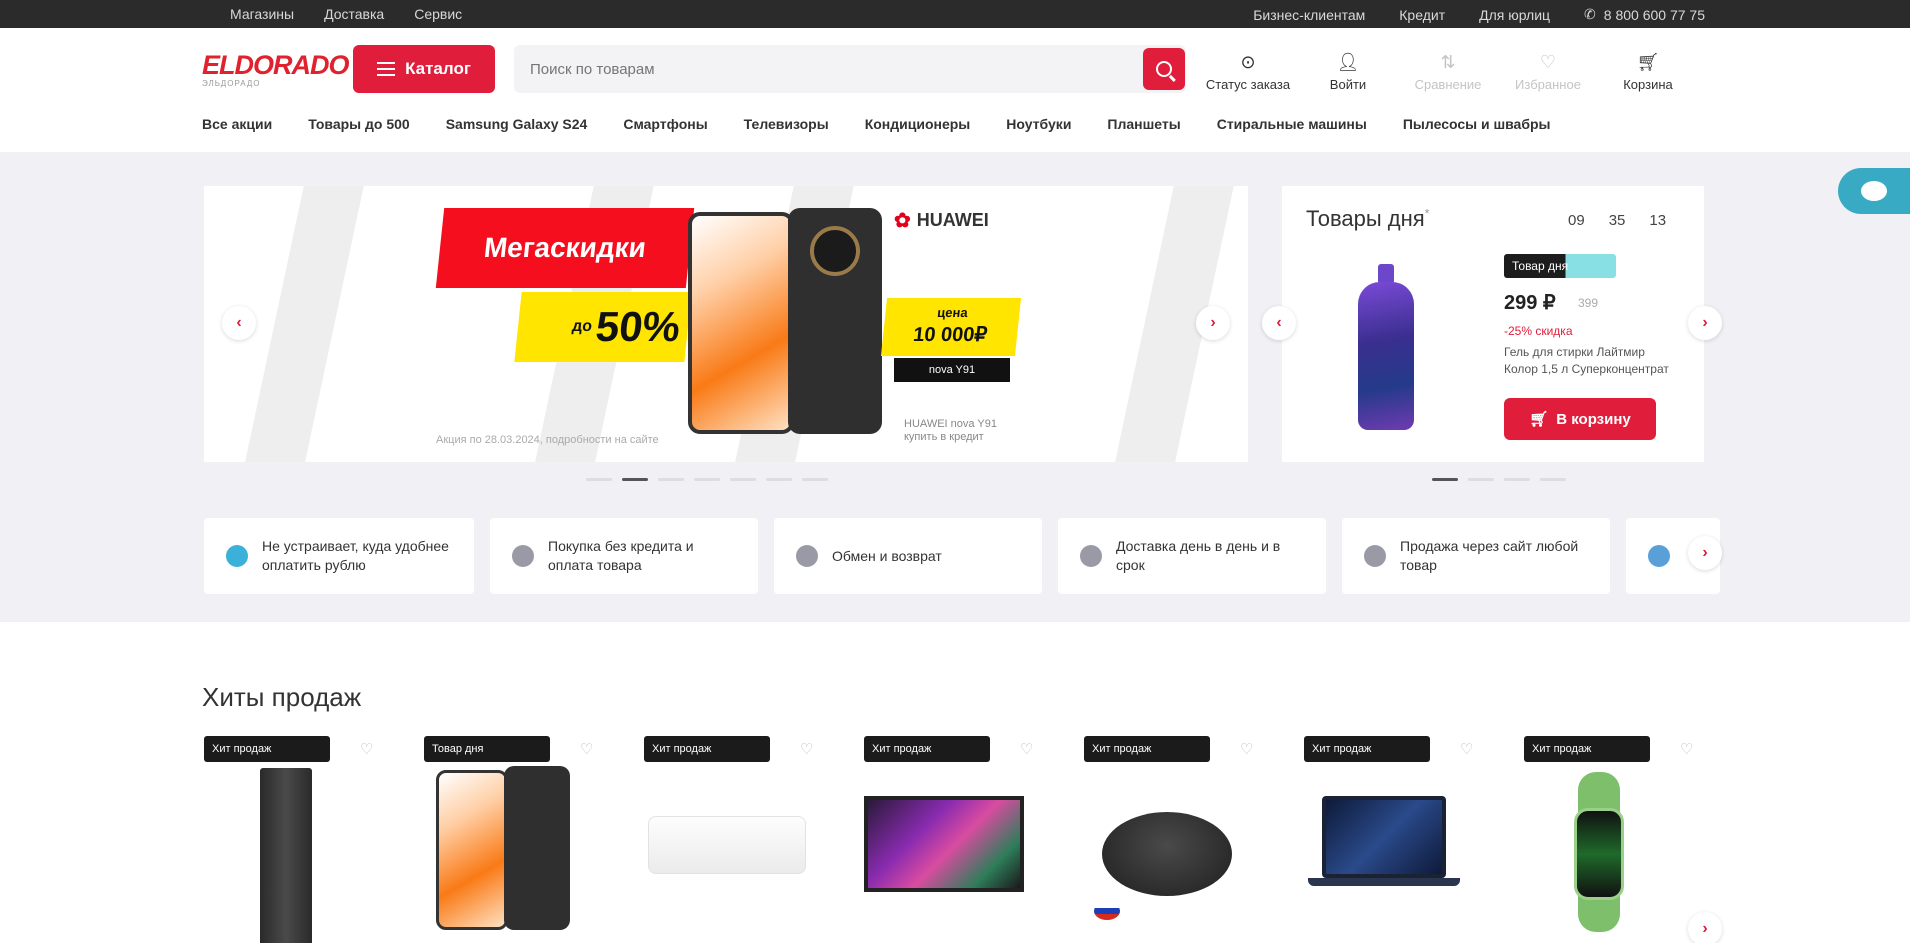  Describe the element at coordinates (1476, 556) in the screenshot. I see `service-card: Продажа через сайт любой товар` at that location.